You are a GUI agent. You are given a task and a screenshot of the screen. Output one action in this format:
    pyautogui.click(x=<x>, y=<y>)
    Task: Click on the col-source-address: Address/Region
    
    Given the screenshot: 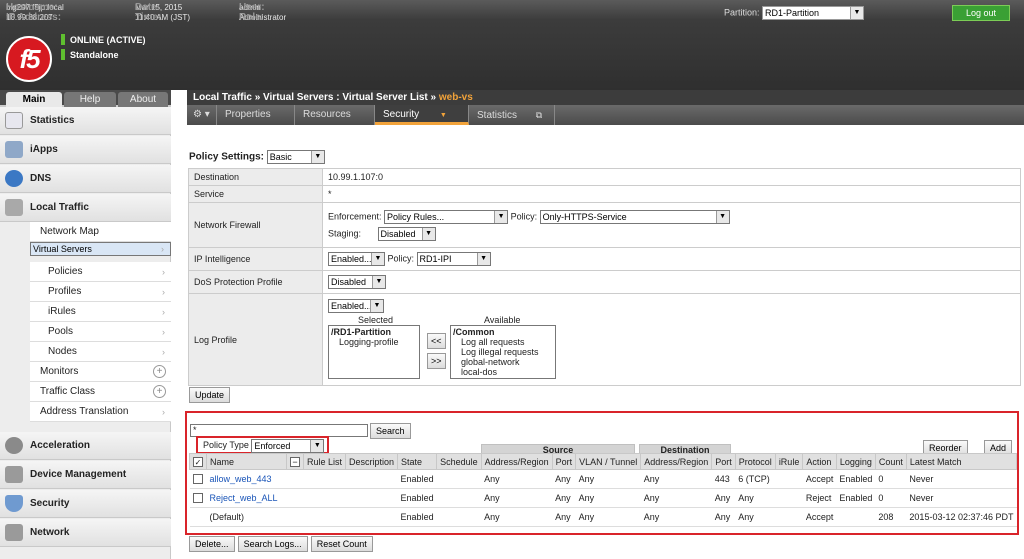 What is the action you would take?
    pyautogui.click(x=516, y=461)
    